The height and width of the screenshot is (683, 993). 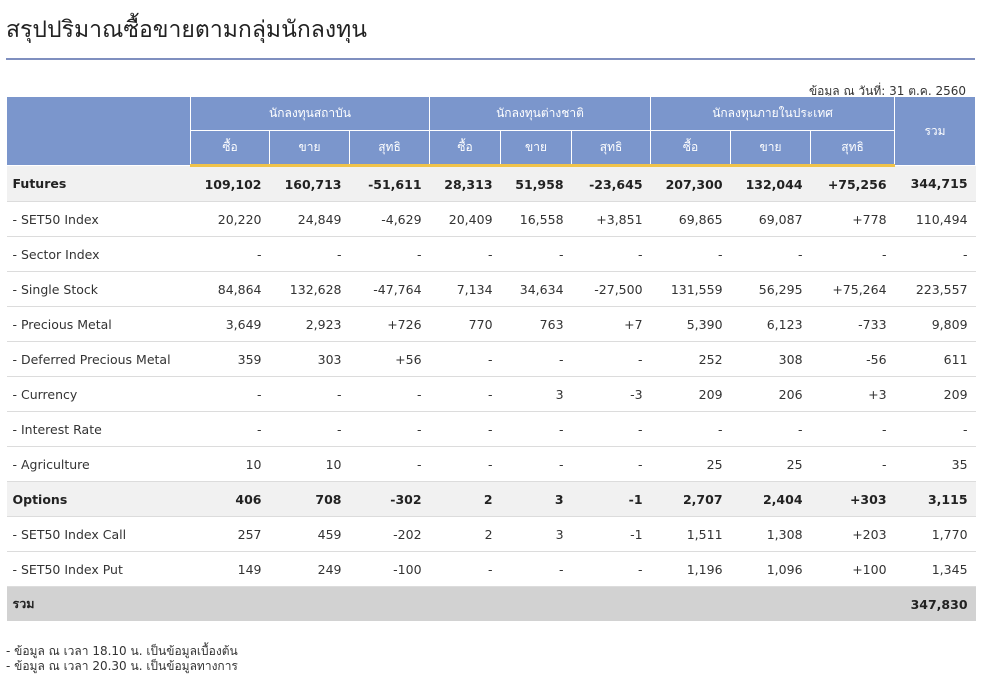 I want to click on cell-inst-sell: 708, so click(x=309, y=499).